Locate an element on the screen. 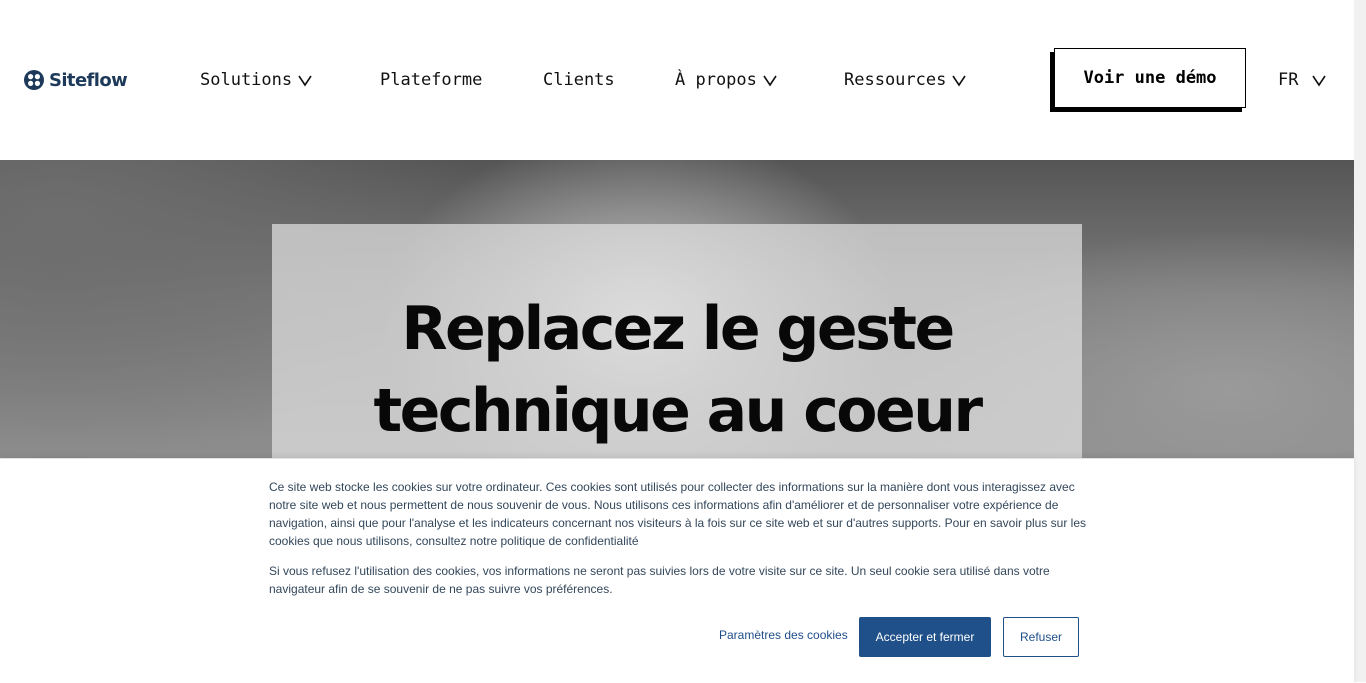  nav-solutions: Solutions is located at coordinates (256, 80).